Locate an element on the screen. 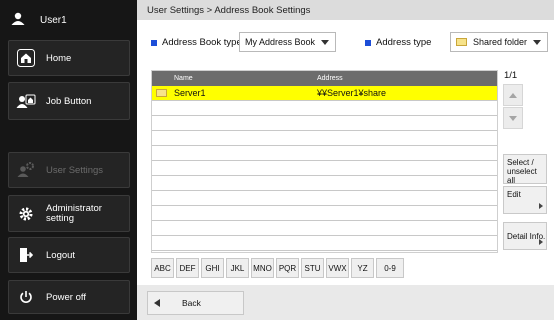  list-item: Server1 ¥¥Server1¥share is located at coordinates (324, 93).